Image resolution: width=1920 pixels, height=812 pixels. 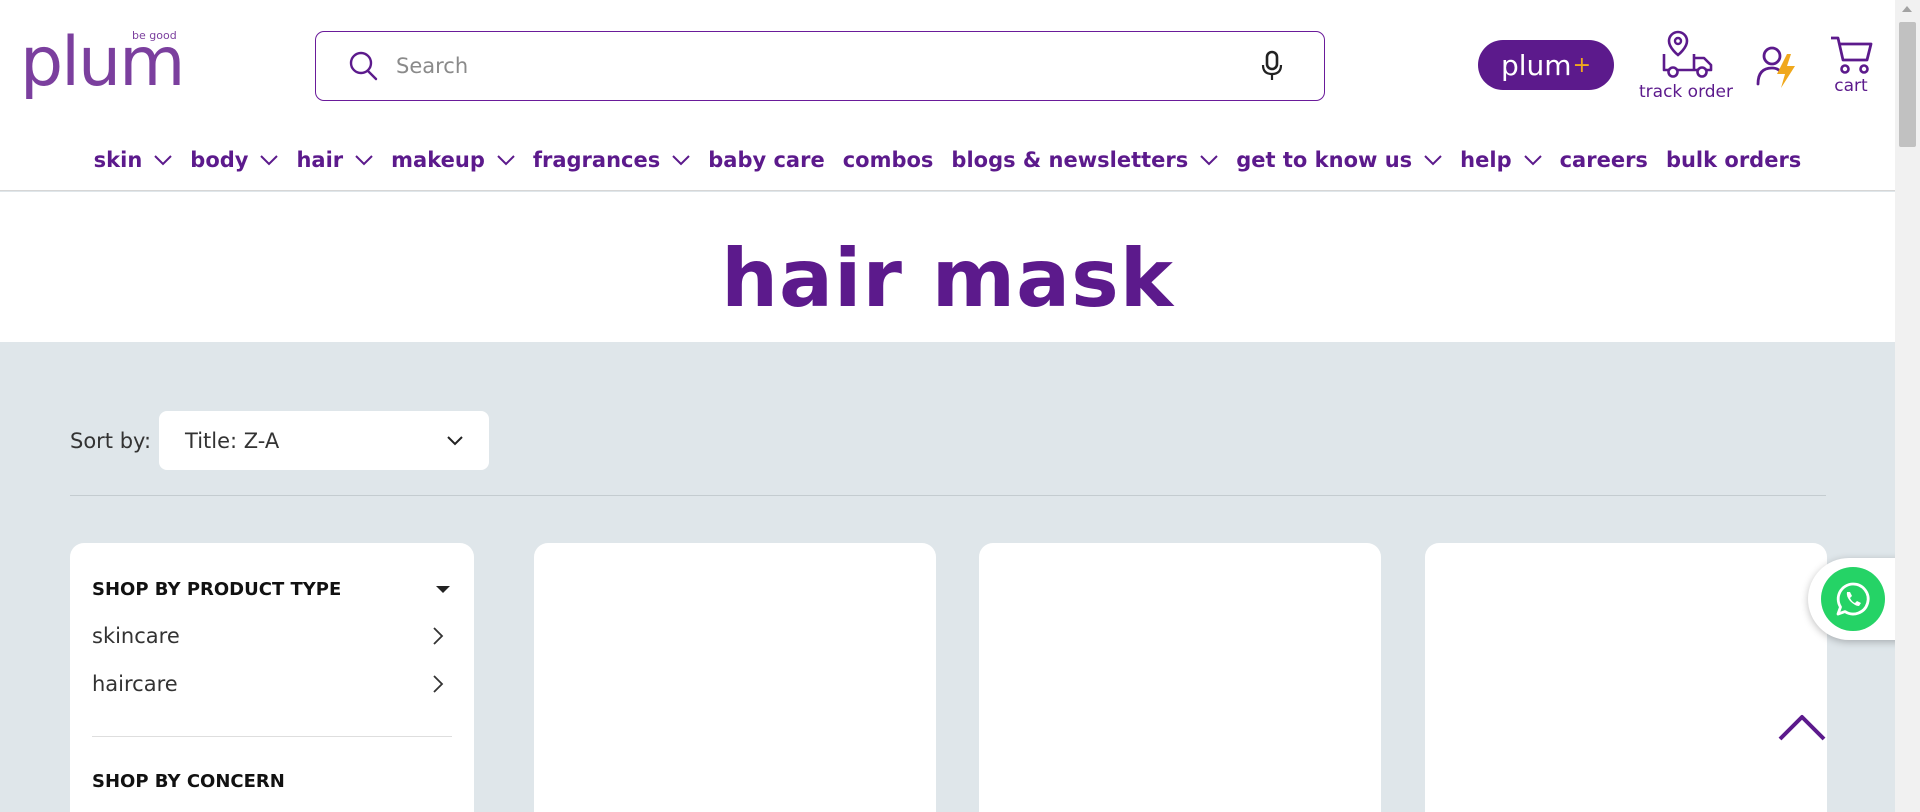 I want to click on filter-item-skincare: skincare, so click(x=272, y=636).